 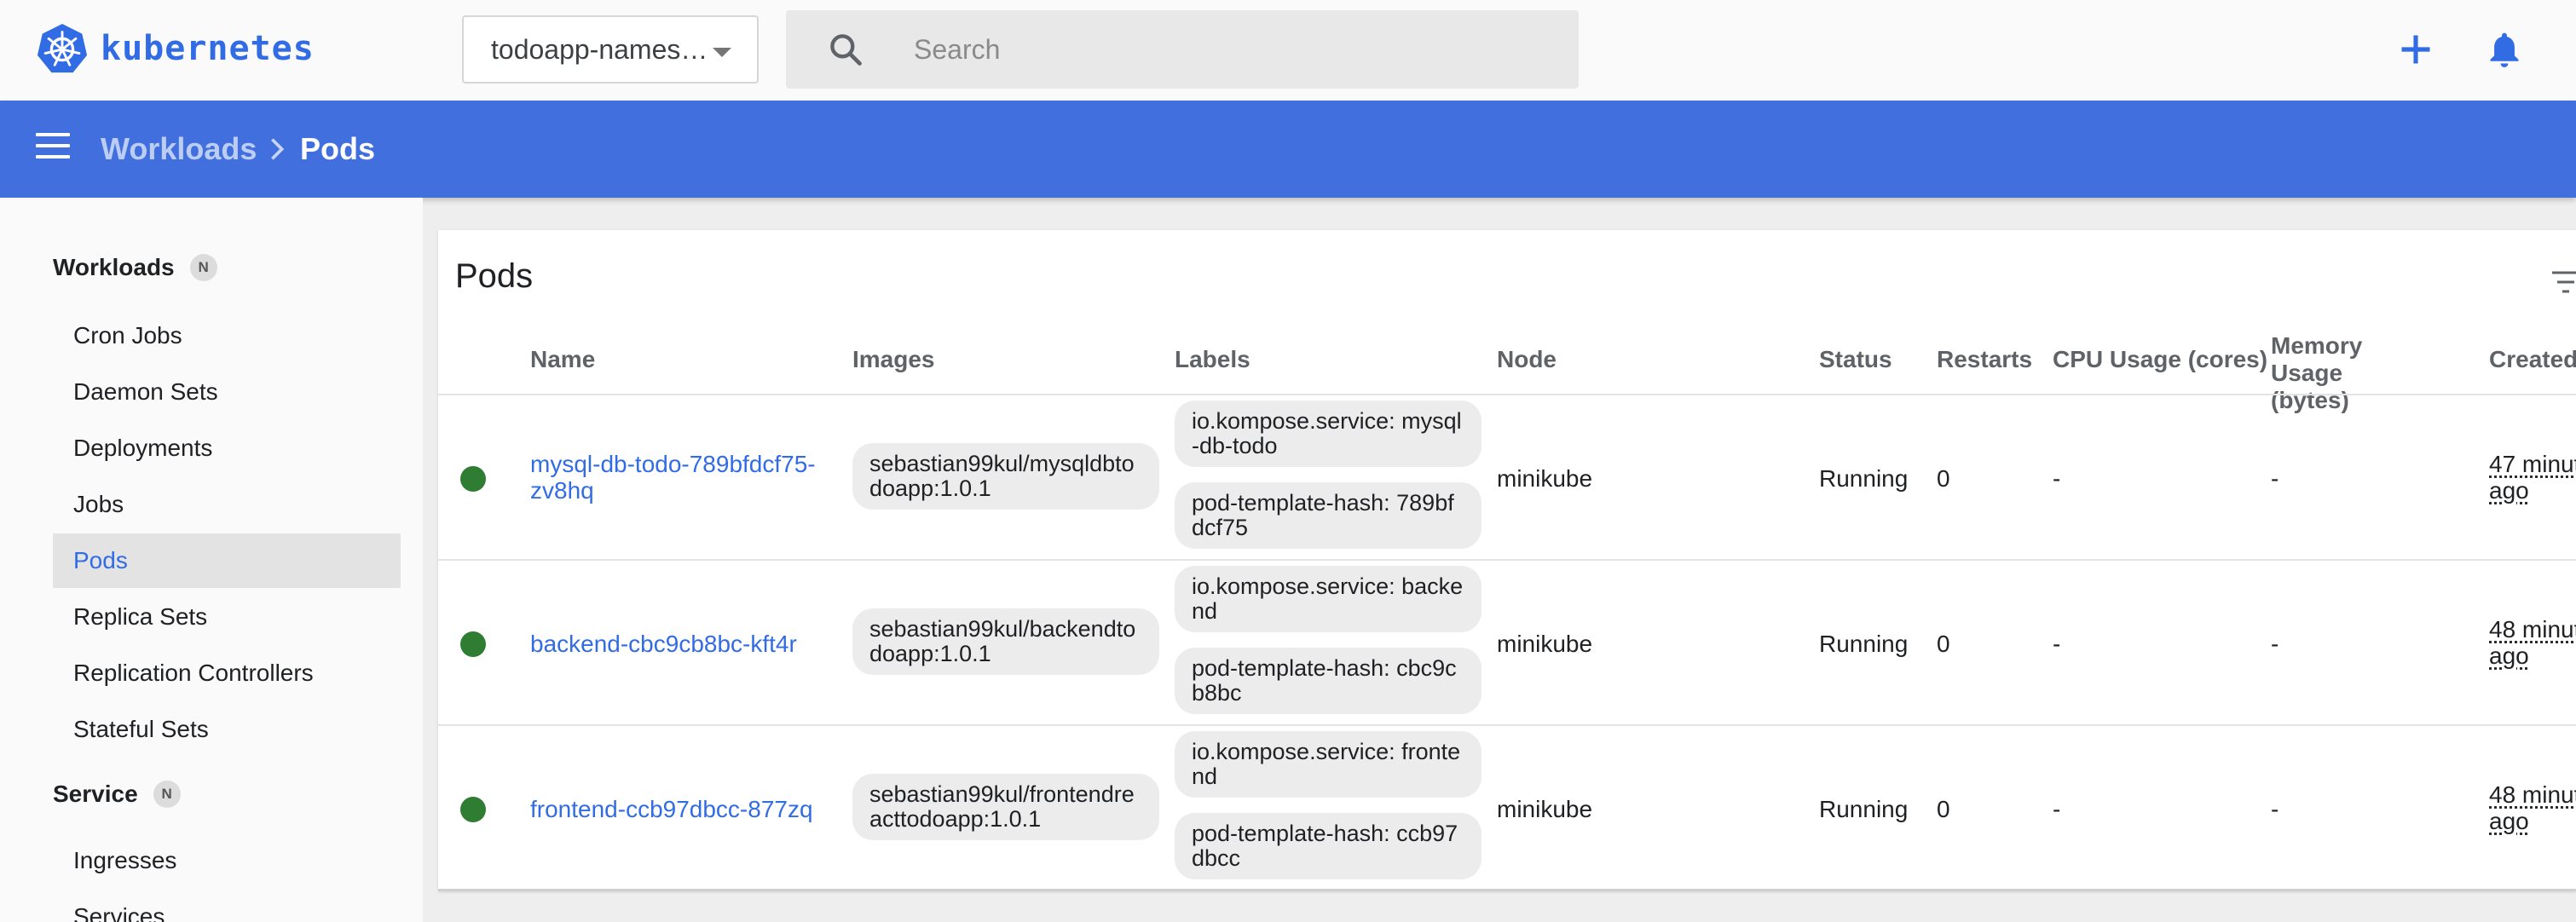 What do you see at coordinates (1527, 359) in the screenshot?
I see `column-header-node: Node` at bounding box center [1527, 359].